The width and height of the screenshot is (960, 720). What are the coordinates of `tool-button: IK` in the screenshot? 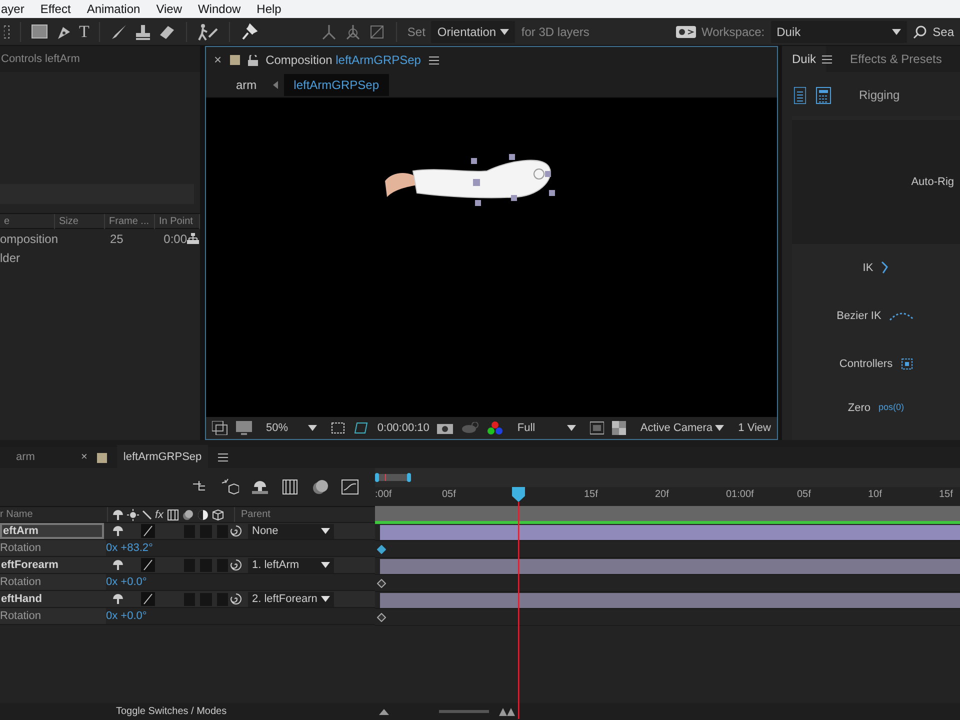 It's located at (876, 268).